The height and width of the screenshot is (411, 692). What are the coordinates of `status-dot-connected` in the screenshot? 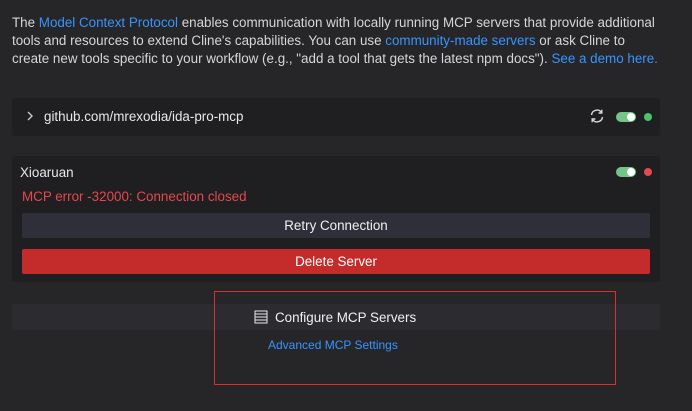 It's located at (648, 117).